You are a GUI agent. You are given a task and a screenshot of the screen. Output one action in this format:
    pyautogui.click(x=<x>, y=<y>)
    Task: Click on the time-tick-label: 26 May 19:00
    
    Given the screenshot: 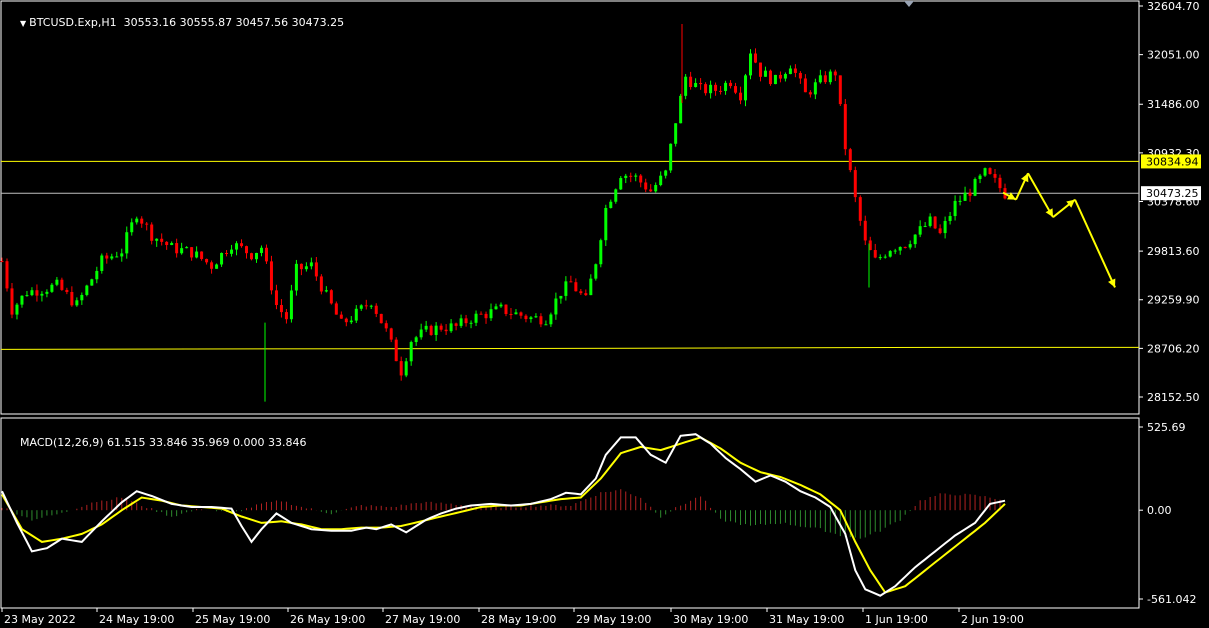 What is the action you would take?
    pyautogui.click(x=327, y=619)
    